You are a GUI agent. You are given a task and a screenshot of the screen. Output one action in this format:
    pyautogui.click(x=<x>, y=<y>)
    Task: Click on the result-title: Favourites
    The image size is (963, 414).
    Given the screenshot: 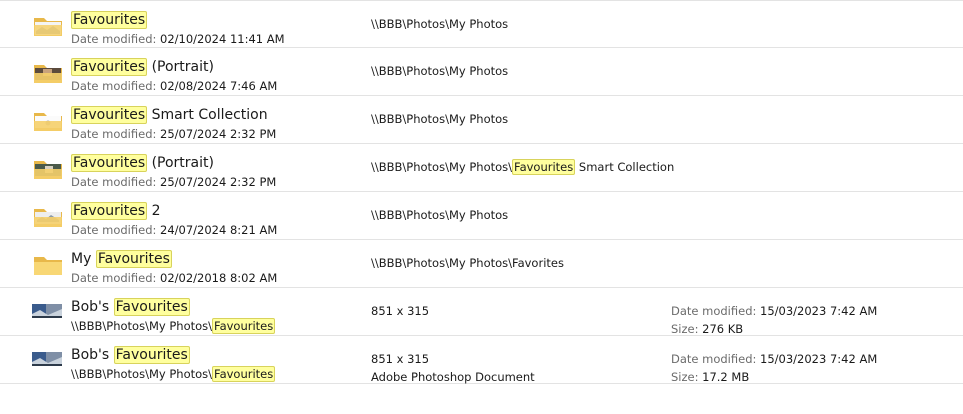 What is the action you would take?
    pyautogui.click(x=109, y=20)
    